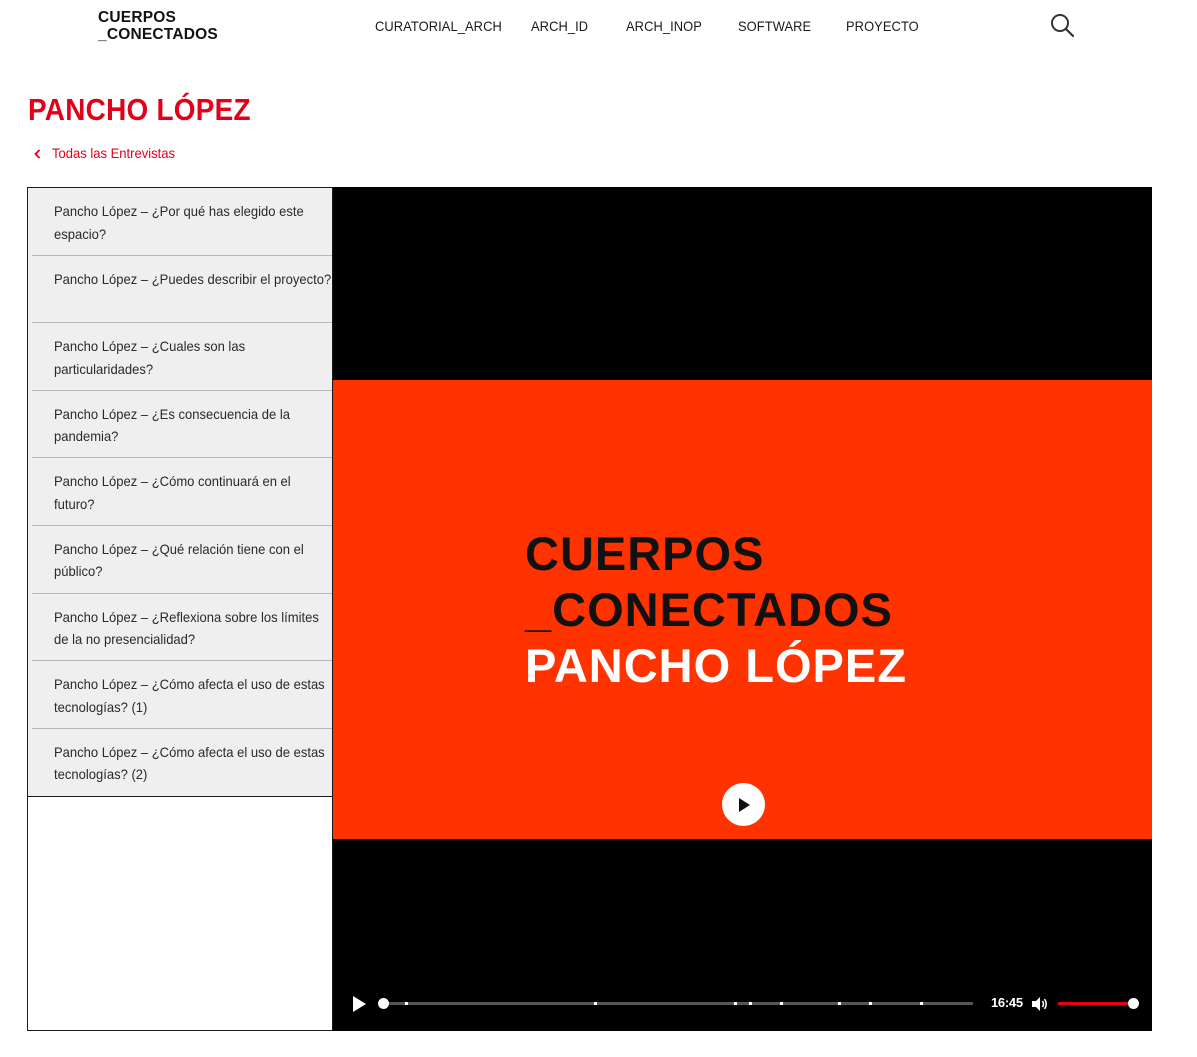  I want to click on page-title: PANCHO LÓPEZ, so click(139, 109).